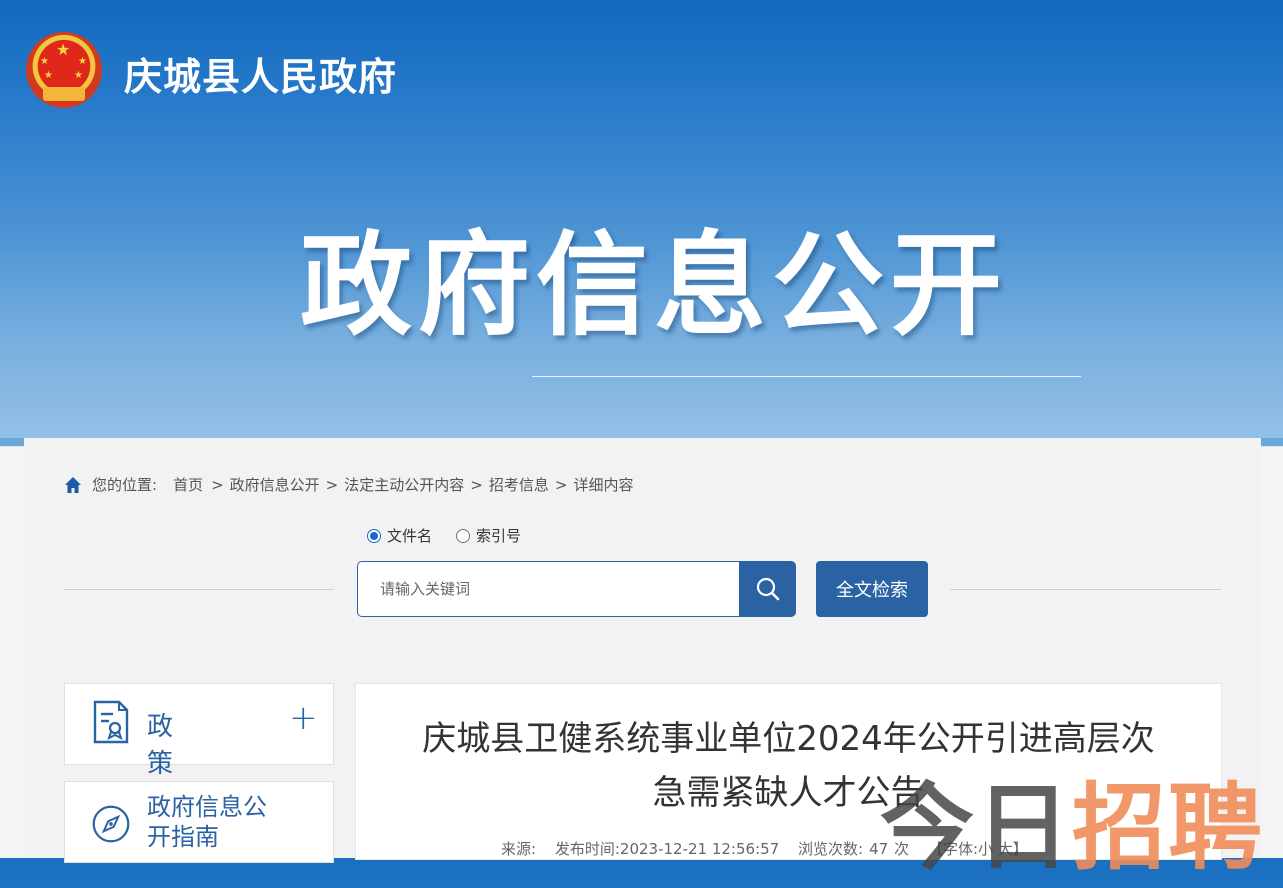 Image resolution: width=1283 pixels, height=888 pixels. Describe the element at coordinates (399, 535) in the screenshot. I see `radio-filename: 文件名` at that location.